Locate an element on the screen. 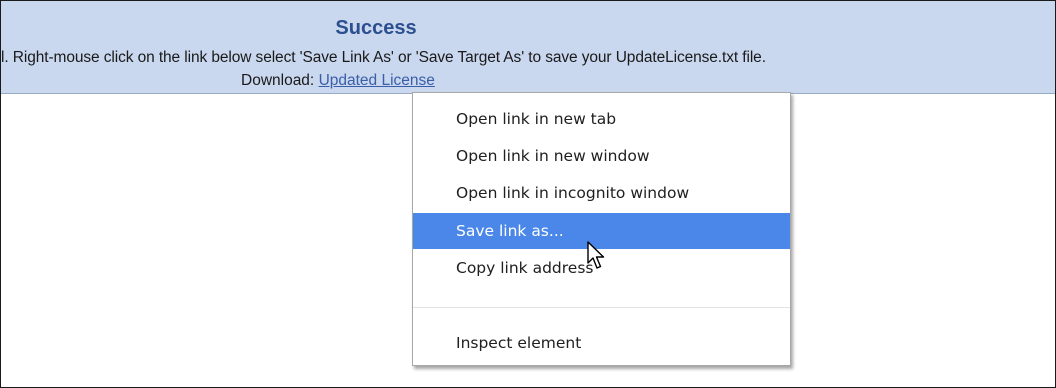  menu-item-open-new-tab: Open link in new tab is located at coordinates (601, 119).